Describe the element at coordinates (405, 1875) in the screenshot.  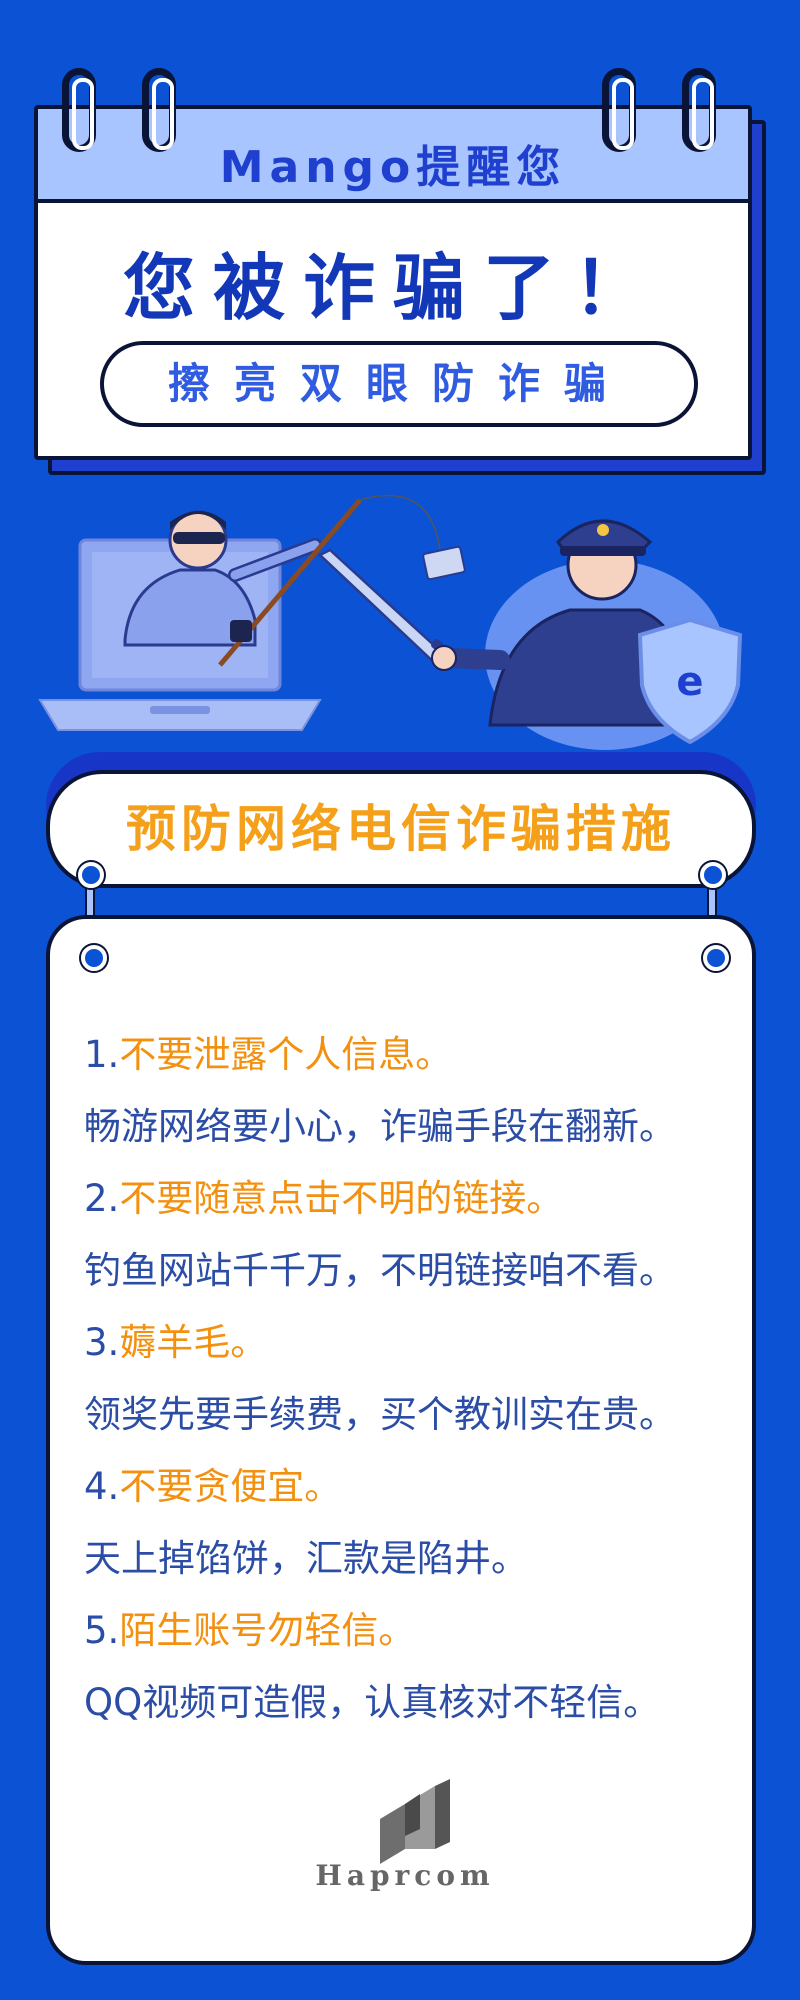
I see `logo-text: Haprcom` at that location.